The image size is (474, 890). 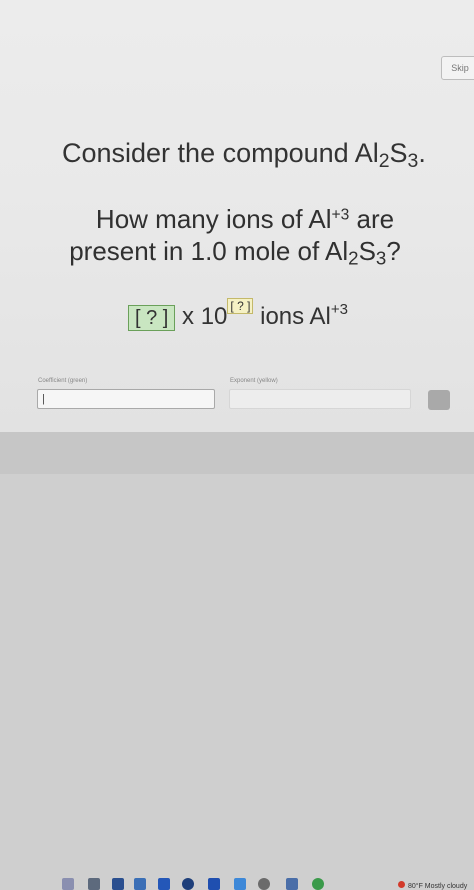 What do you see at coordinates (140, 884) in the screenshot?
I see `mail-icon` at bounding box center [140, 884].